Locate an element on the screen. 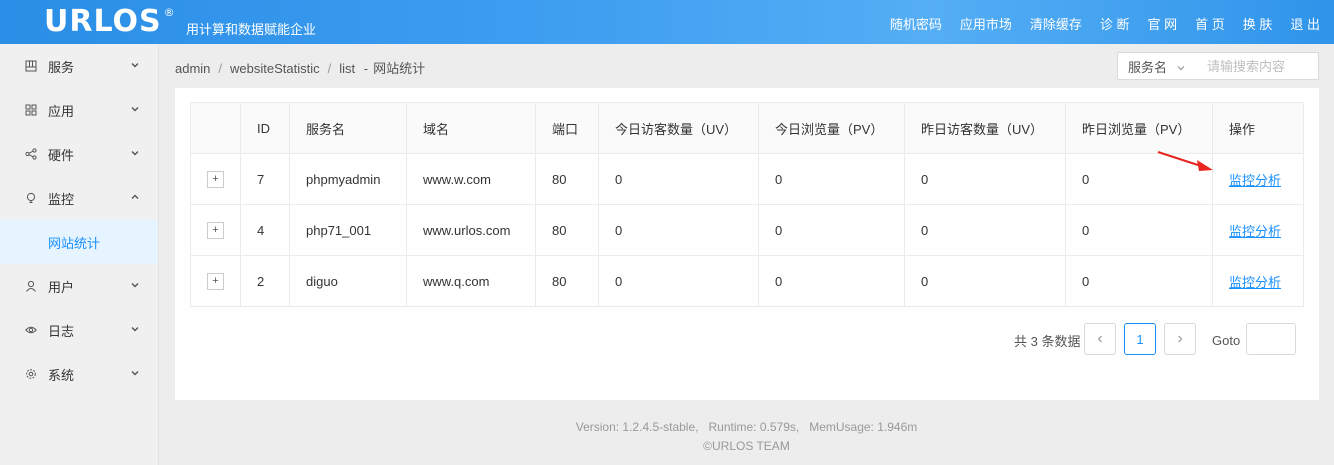 This screenshot has width=1334, height=465. bulb-icon is located at coordinates (31, 198).